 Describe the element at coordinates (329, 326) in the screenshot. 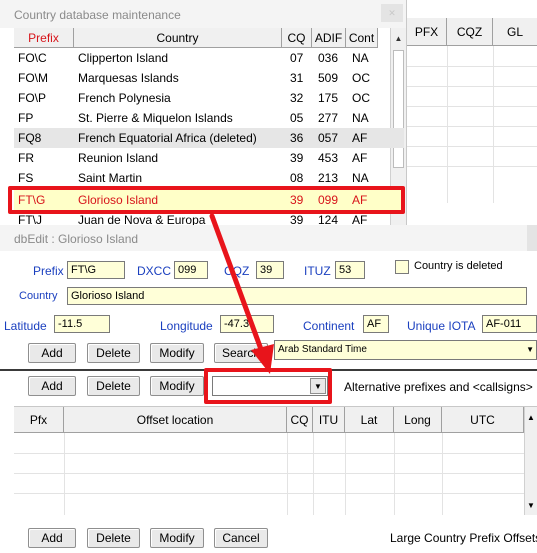

I see `continent-label: Continent` at that location.